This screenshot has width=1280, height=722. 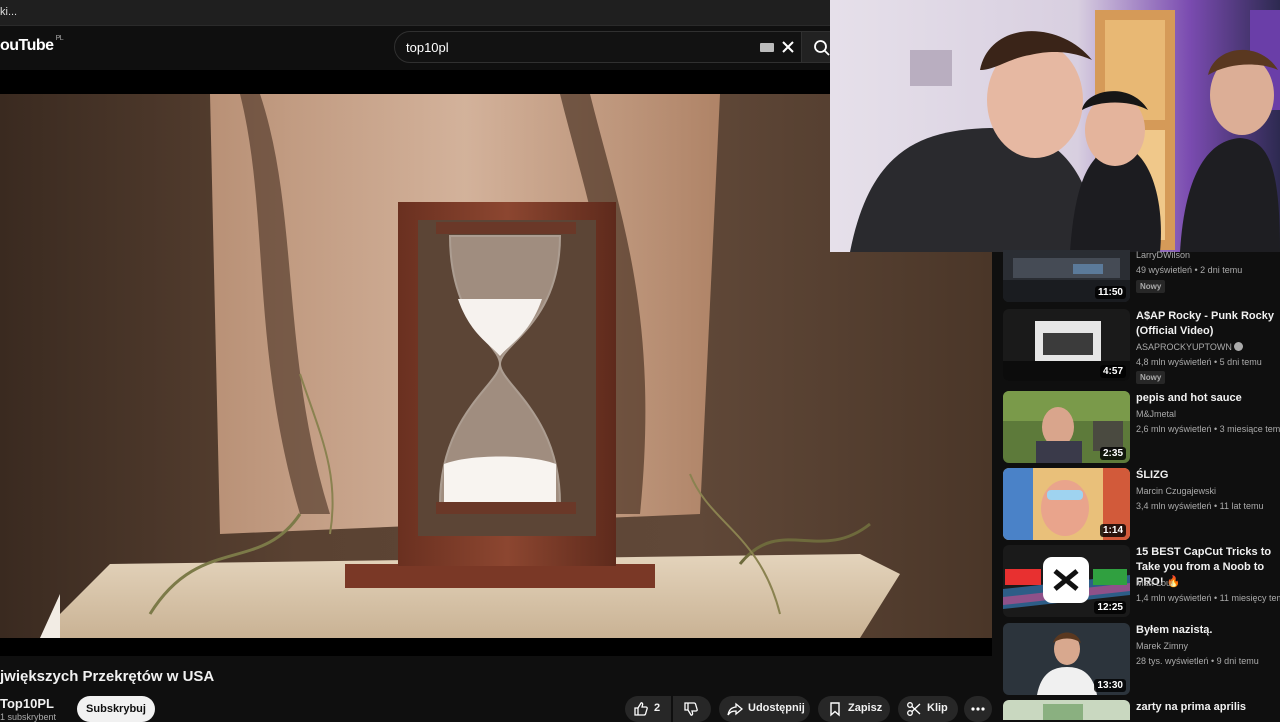 What do you see at coordinates (1208, 398) in the screenshot?
I see `related-title: pepis and hot sauce` at bounding box center [1208, 398].